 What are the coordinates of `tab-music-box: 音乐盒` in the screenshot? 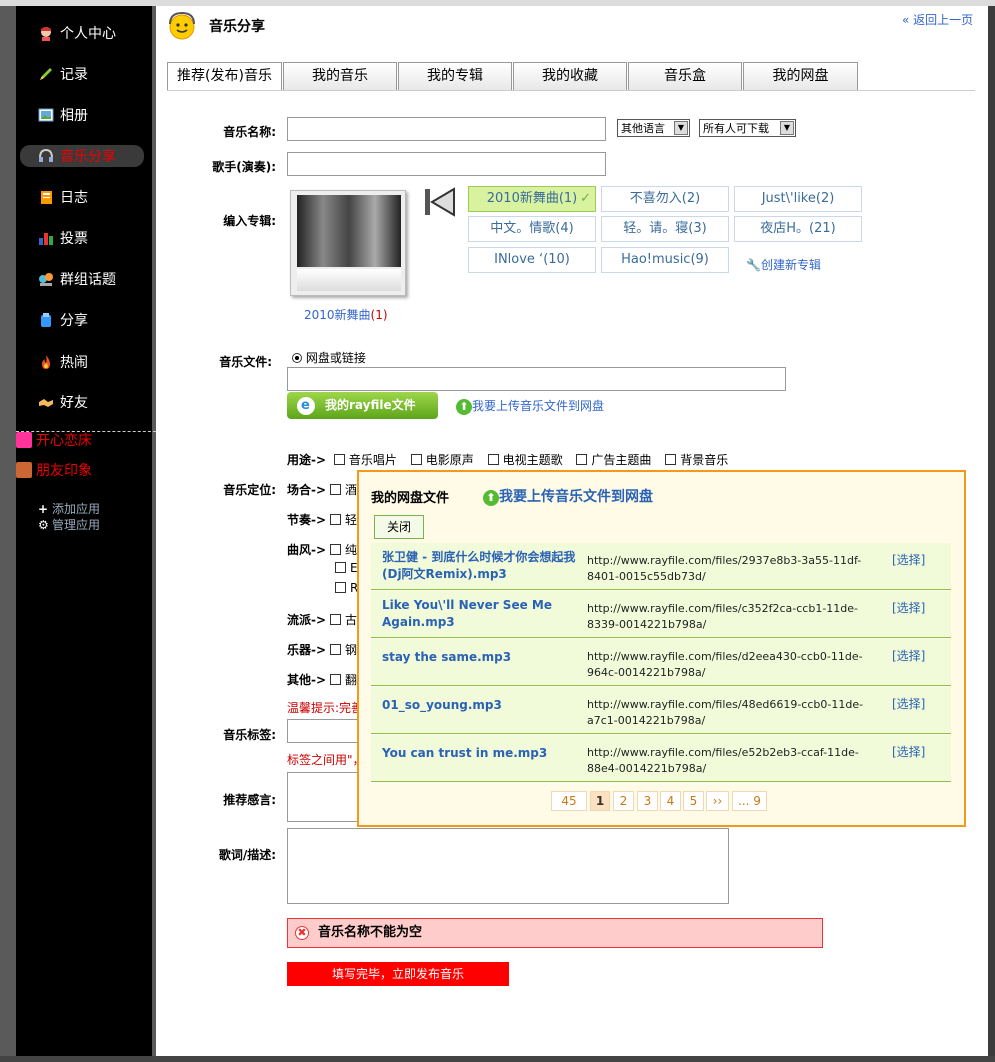 It's located at (685, 76).